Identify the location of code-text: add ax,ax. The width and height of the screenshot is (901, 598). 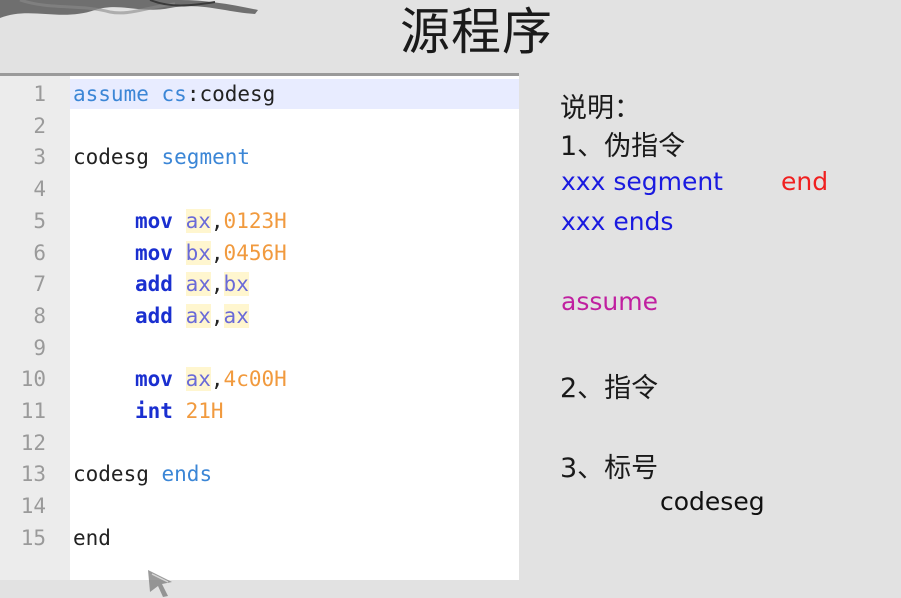
(161, 316).